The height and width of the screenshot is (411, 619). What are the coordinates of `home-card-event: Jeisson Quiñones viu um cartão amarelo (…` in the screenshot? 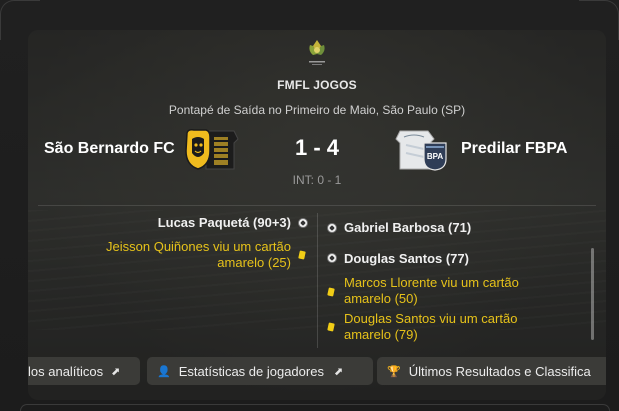 It's located at (179, 255).